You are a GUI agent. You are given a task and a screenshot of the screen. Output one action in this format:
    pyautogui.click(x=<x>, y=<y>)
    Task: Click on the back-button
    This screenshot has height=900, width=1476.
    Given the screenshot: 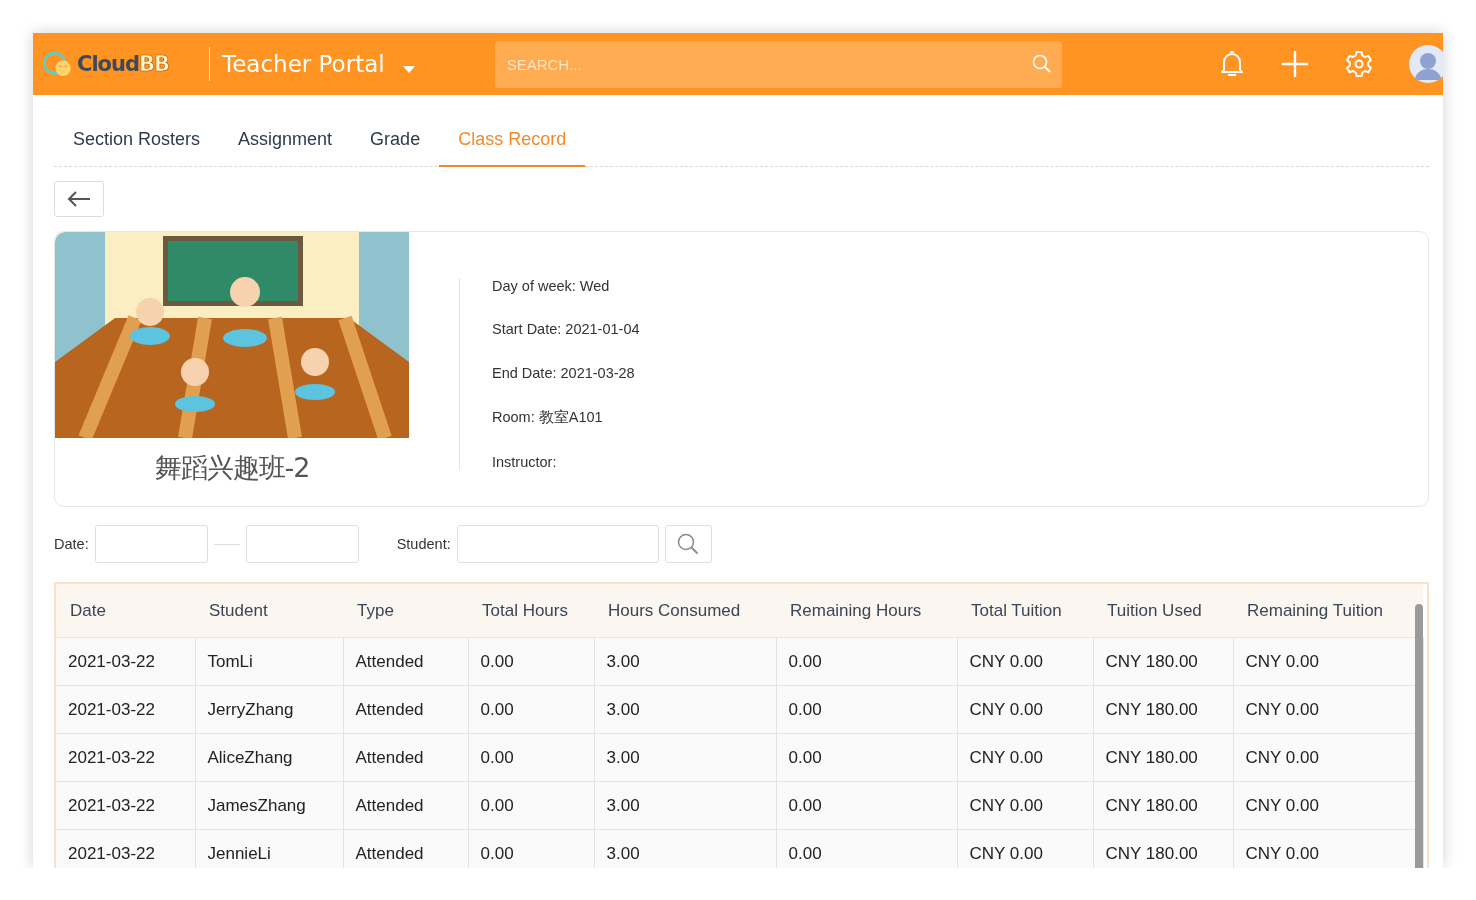 What is the action you would take?
    pyautogui.click(x=79, y=199)
    